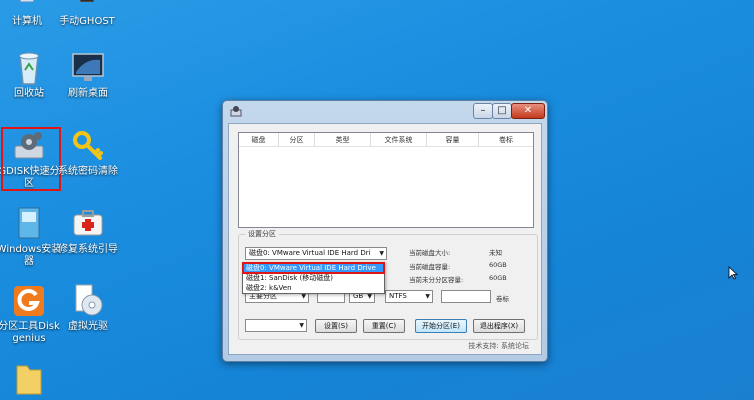 The width and height of the screenshot is (754, 400). I want to click on mouse-cursor-icon, so click(733, 273).